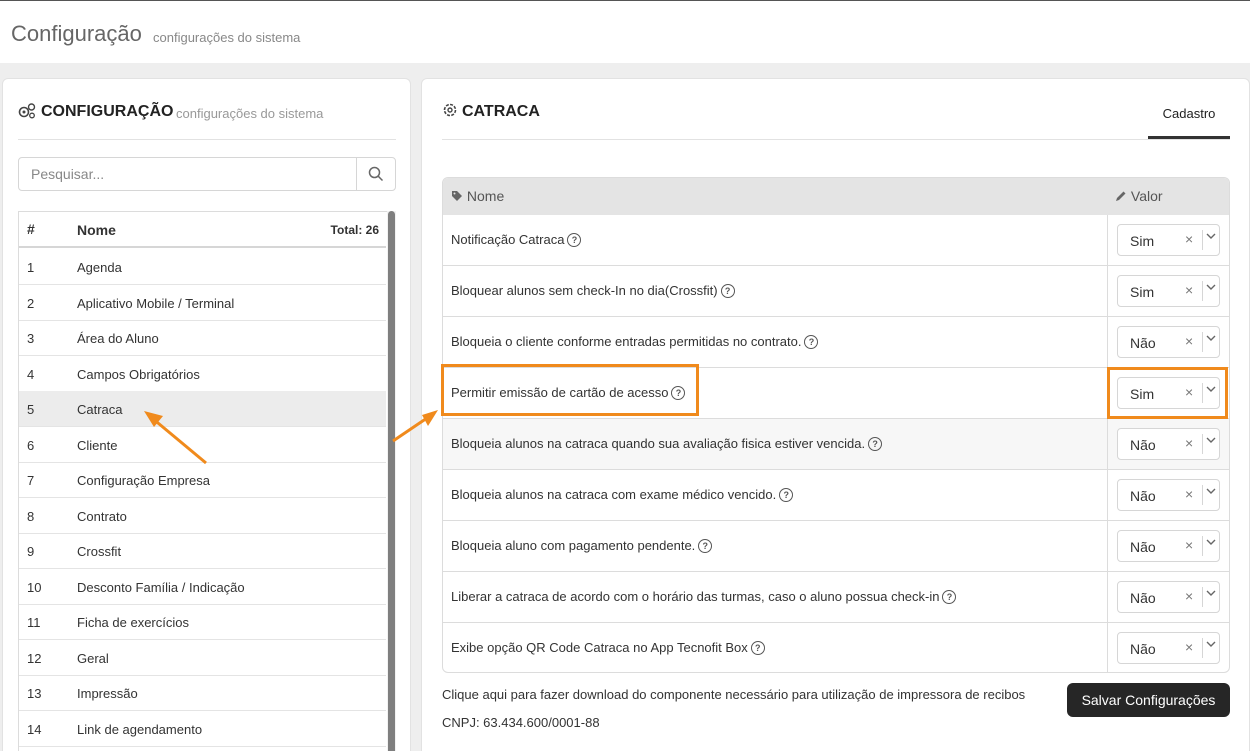 This screenshot has height=751, width=1250. I want to click on list-item: 11 Ficha de exercícios, so click(202, 622).